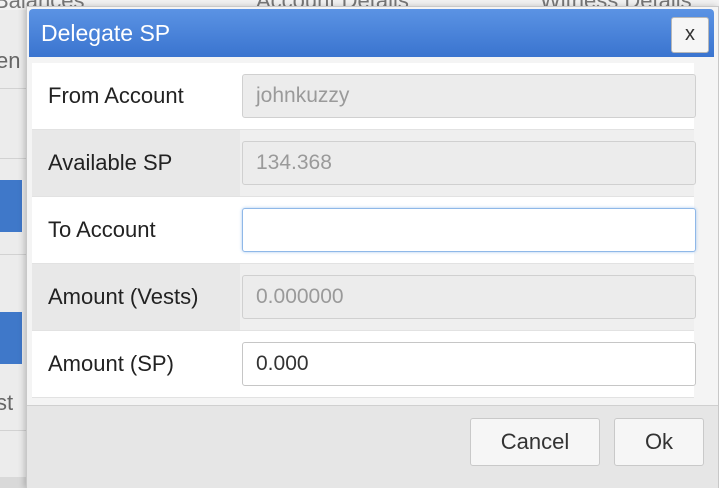 The height and width of the screenshot is (488, 719). I want to click on from-account-field: johnkuzzy, so click(469, 96).